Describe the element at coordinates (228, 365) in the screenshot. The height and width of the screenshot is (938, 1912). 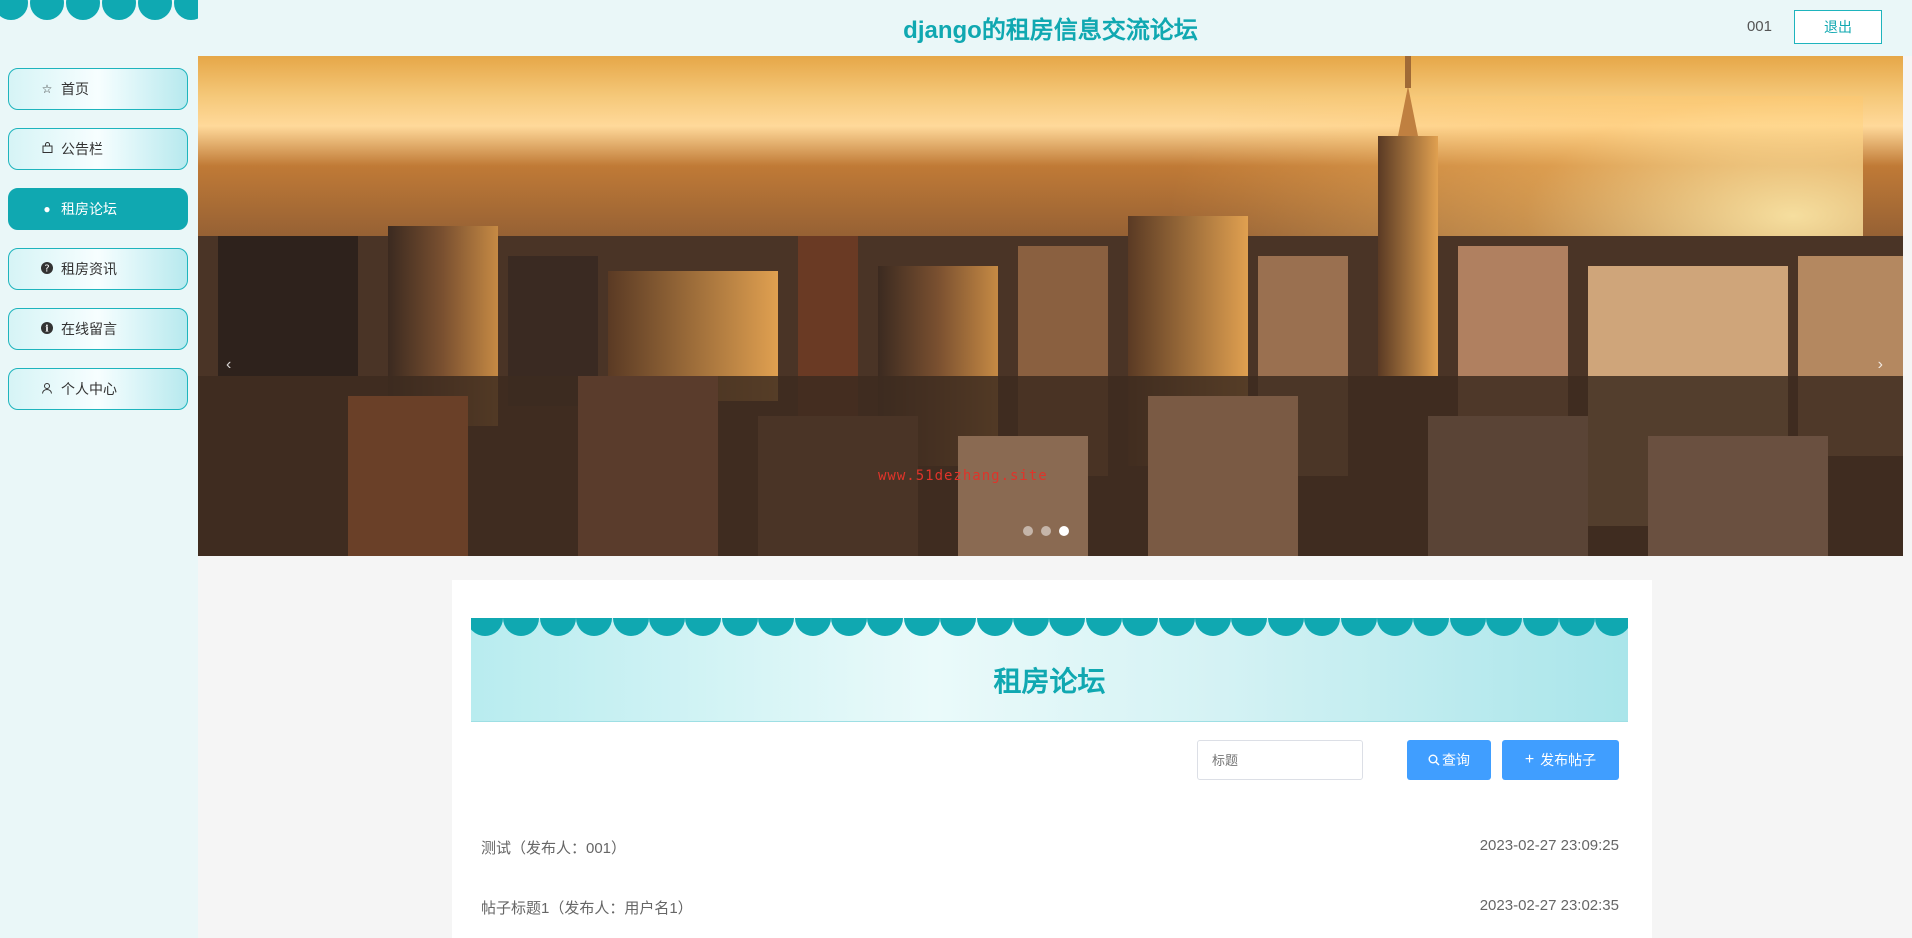
I see `banner-prev-arrow: ‹` at that location.